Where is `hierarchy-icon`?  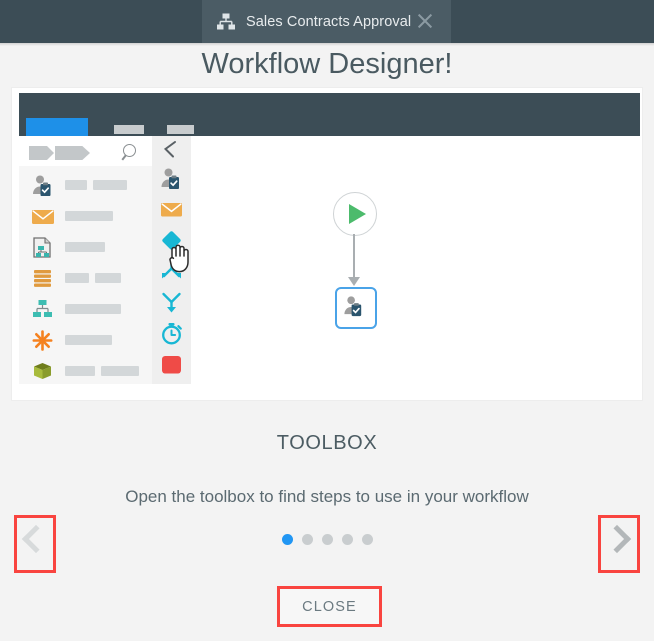
hierarchy-icon is located at coordinates (226, 22).